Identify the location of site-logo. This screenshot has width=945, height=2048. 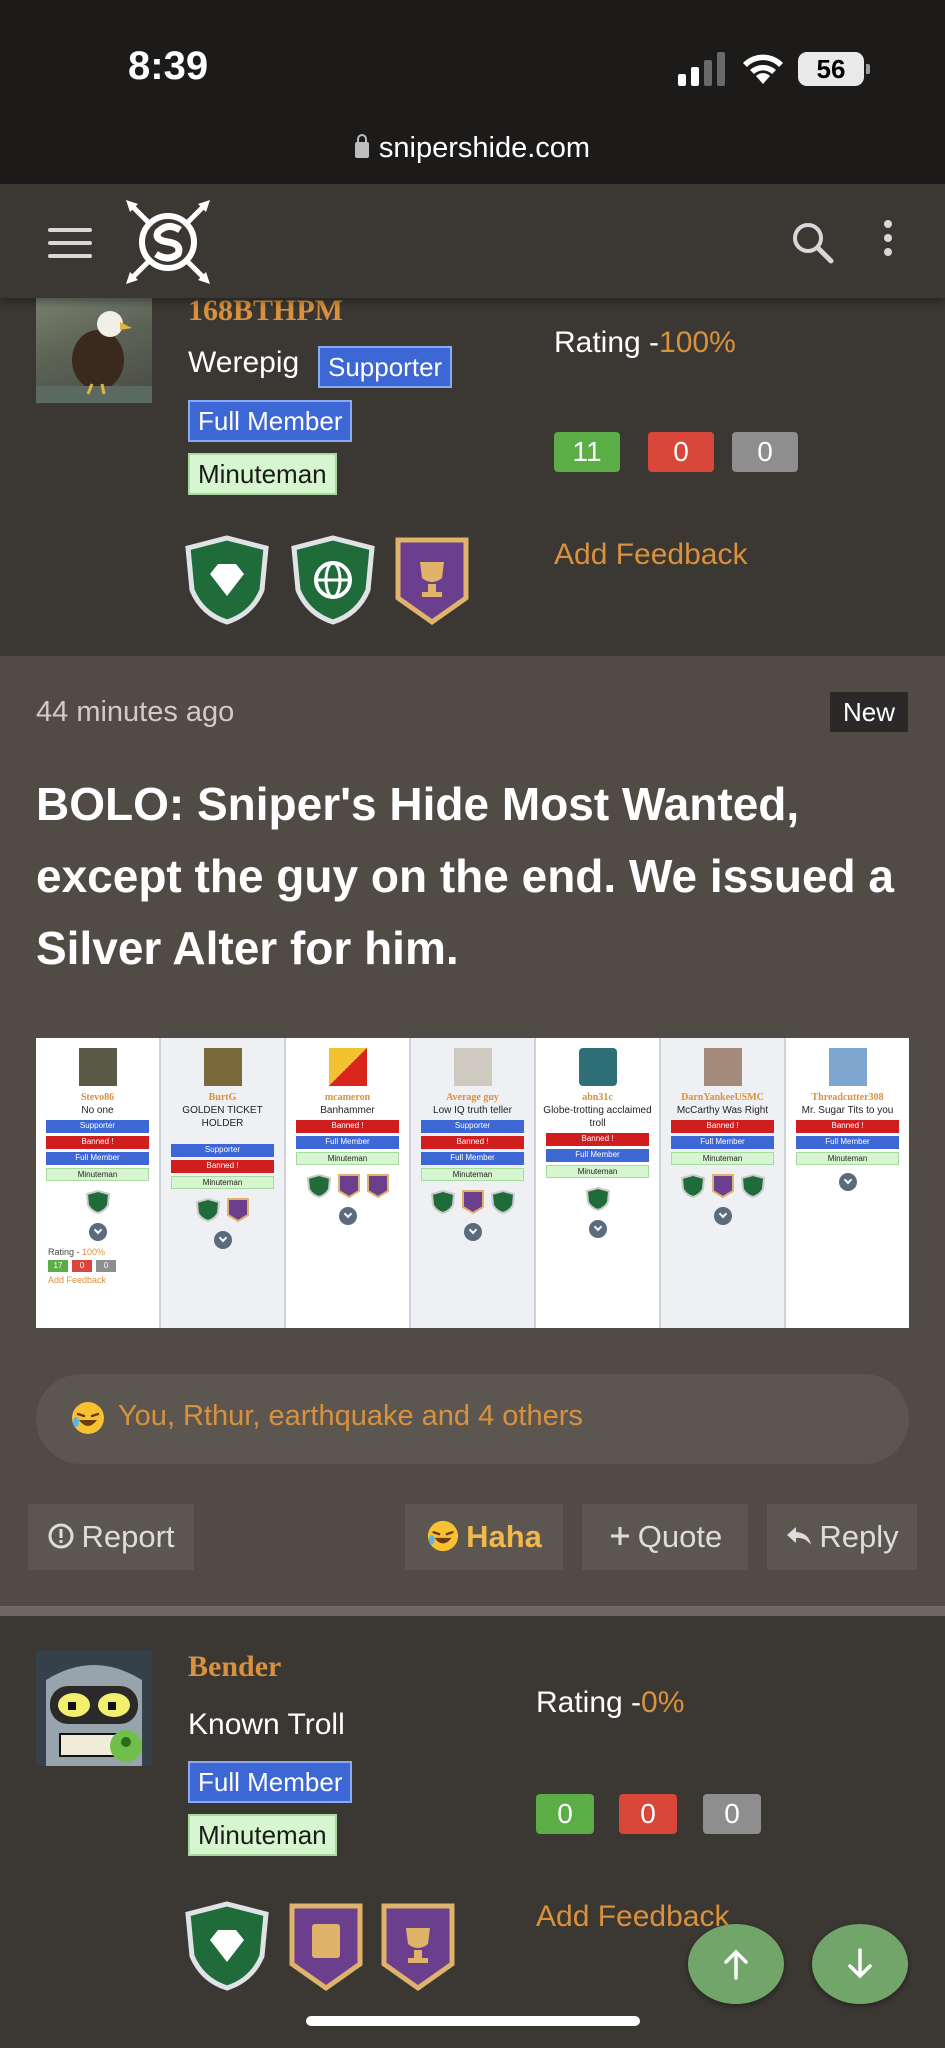
(168, 242).